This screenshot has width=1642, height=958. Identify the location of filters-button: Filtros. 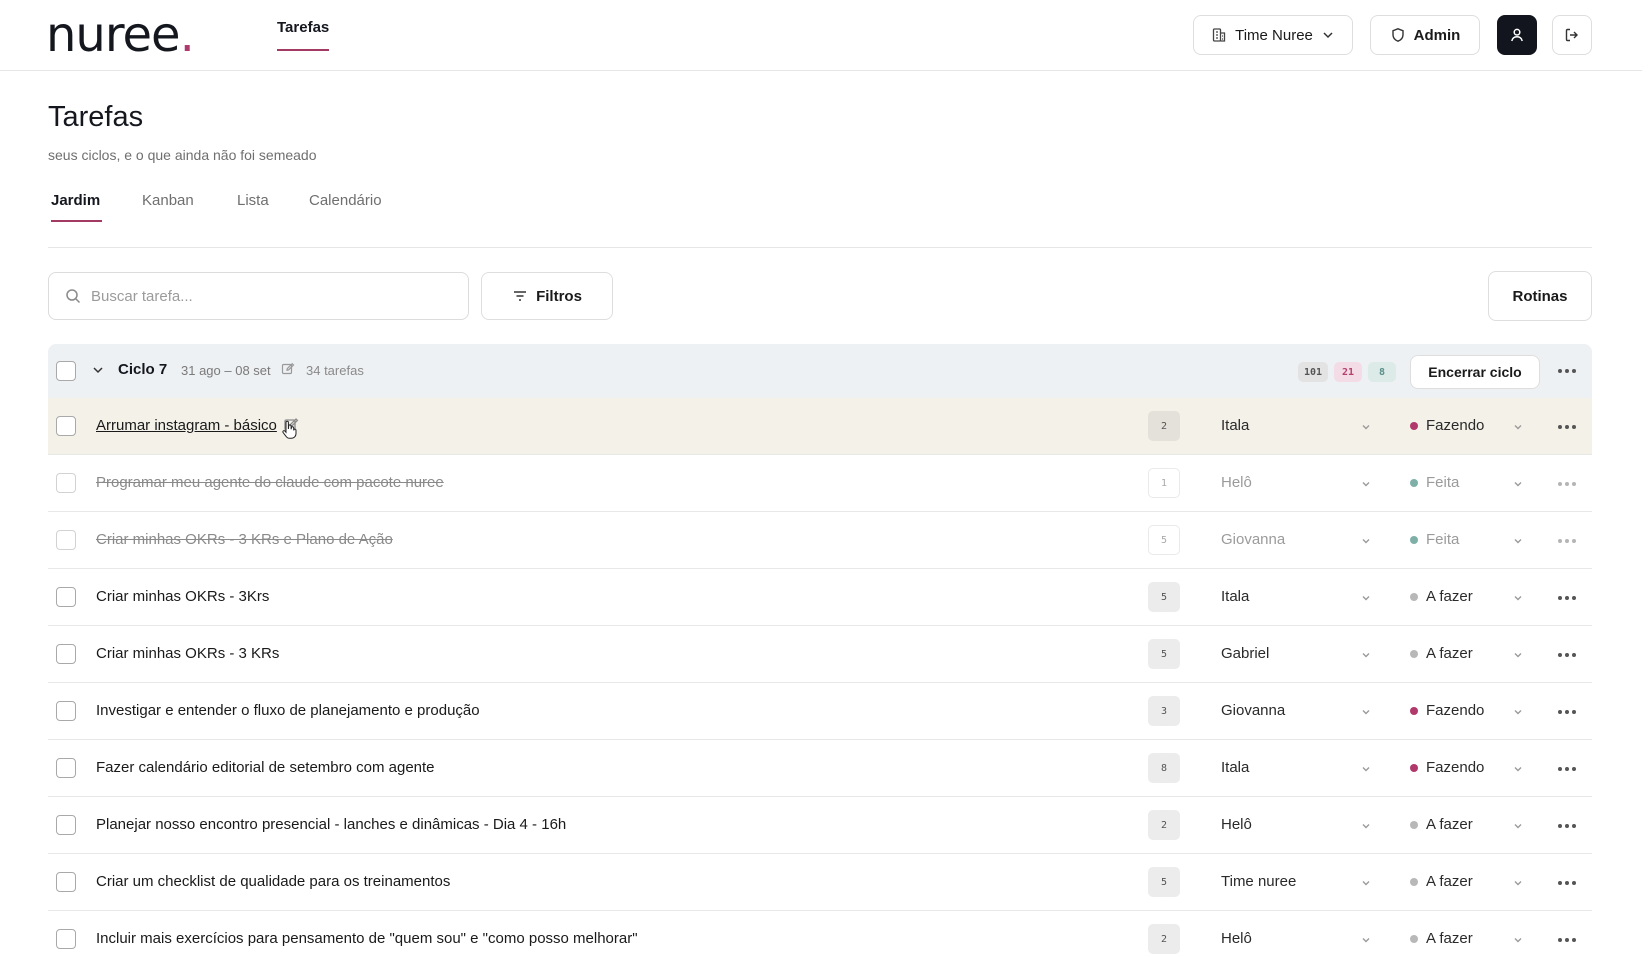
(547, 296).